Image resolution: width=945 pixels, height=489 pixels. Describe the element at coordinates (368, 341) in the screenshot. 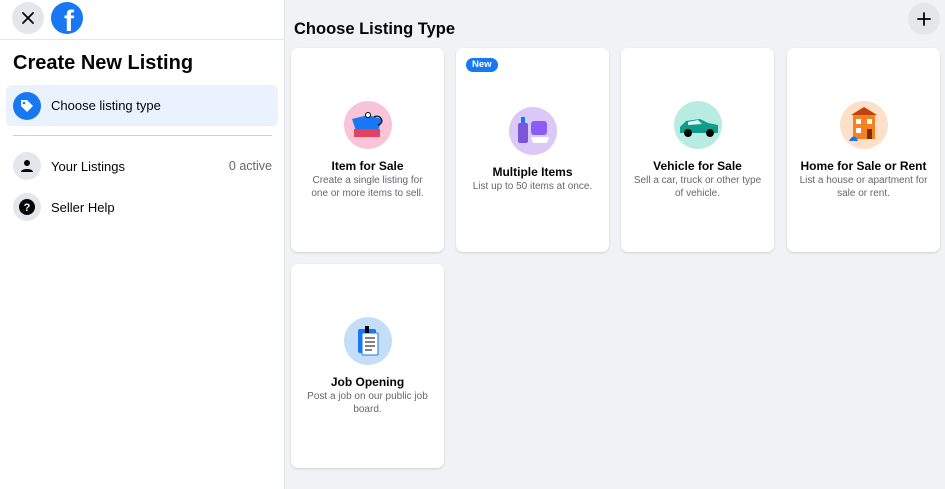

I see `job-icon` at that location.